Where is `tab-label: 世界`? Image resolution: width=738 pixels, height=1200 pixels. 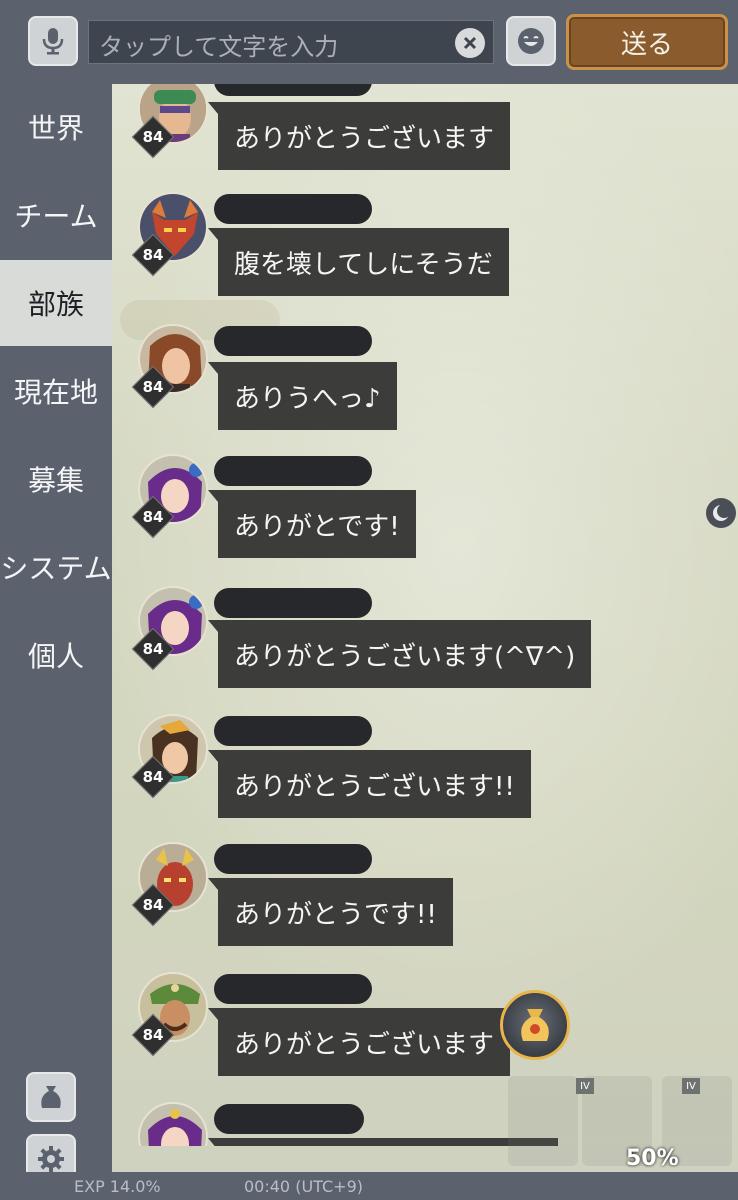 tab-label: 世界 is located at coordinates (55, 128).